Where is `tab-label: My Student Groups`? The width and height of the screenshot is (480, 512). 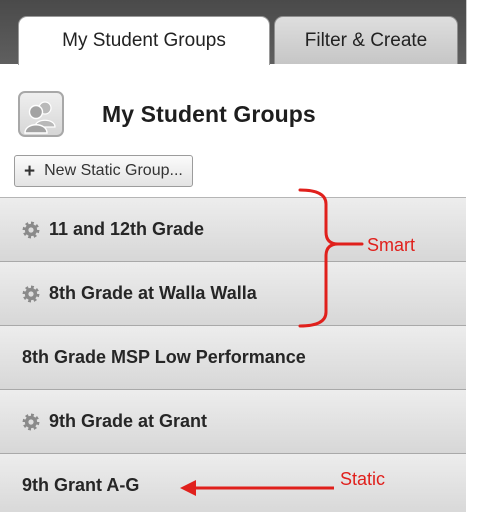
tab-label: My Student Groups is located at coordinates (144, 40).